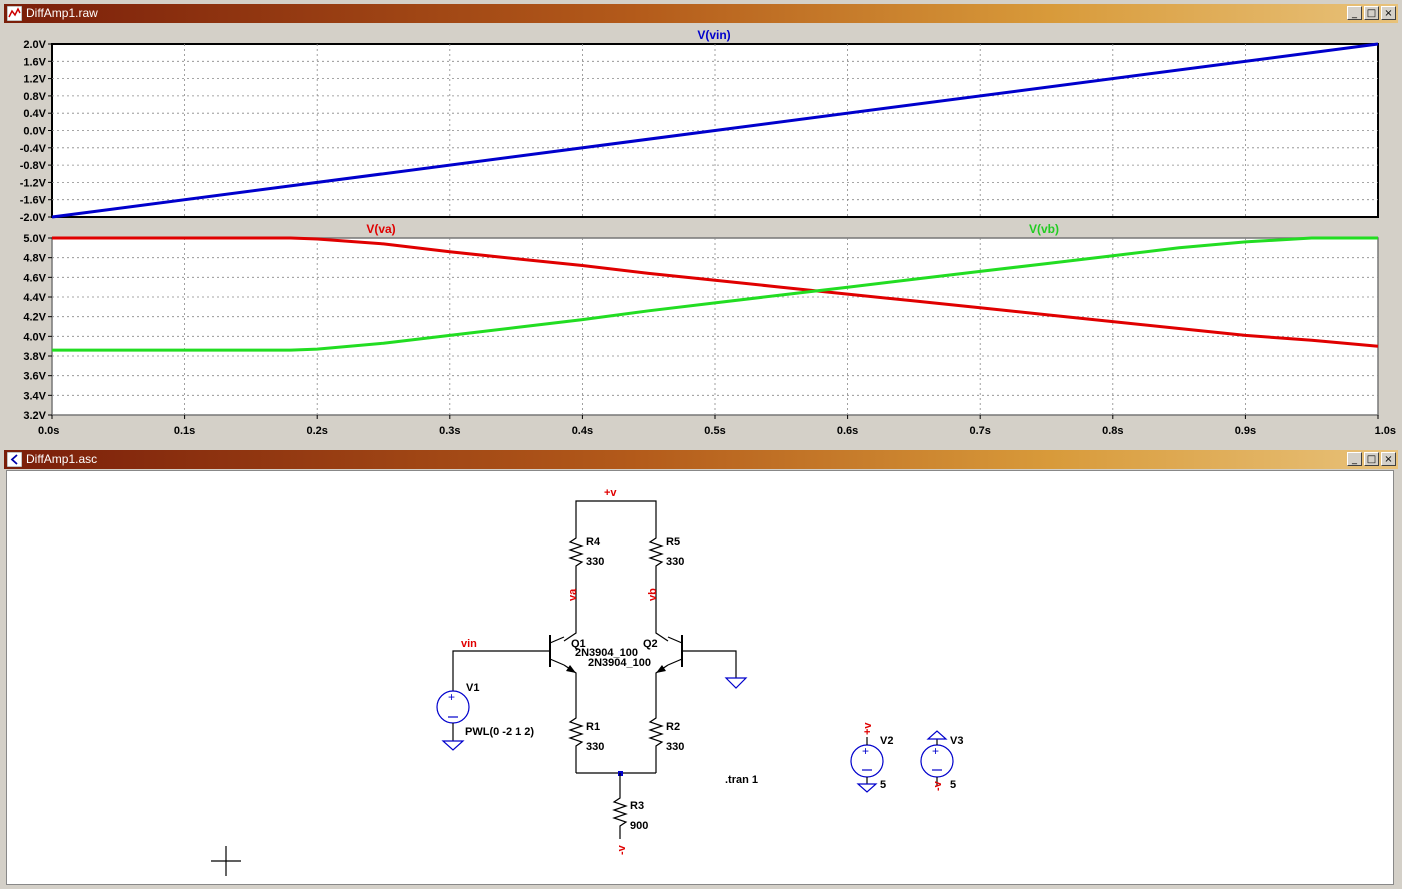 Image resolution: width=1402 pixels, height=889 pixels. What do you see at coordinates (883, 785) in the screenshot?
I see `component-value-v2: 5` at bounding box center [883, 785].